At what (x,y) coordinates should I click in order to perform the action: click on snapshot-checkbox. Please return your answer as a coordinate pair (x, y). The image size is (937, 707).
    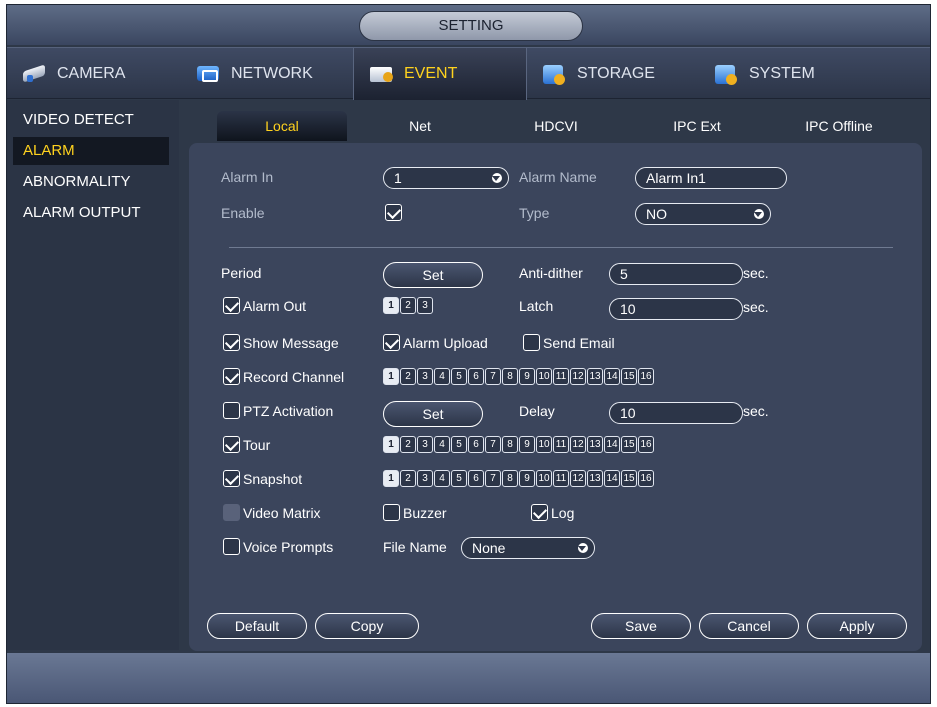
    Looking at the image, I should click on (231, 478).